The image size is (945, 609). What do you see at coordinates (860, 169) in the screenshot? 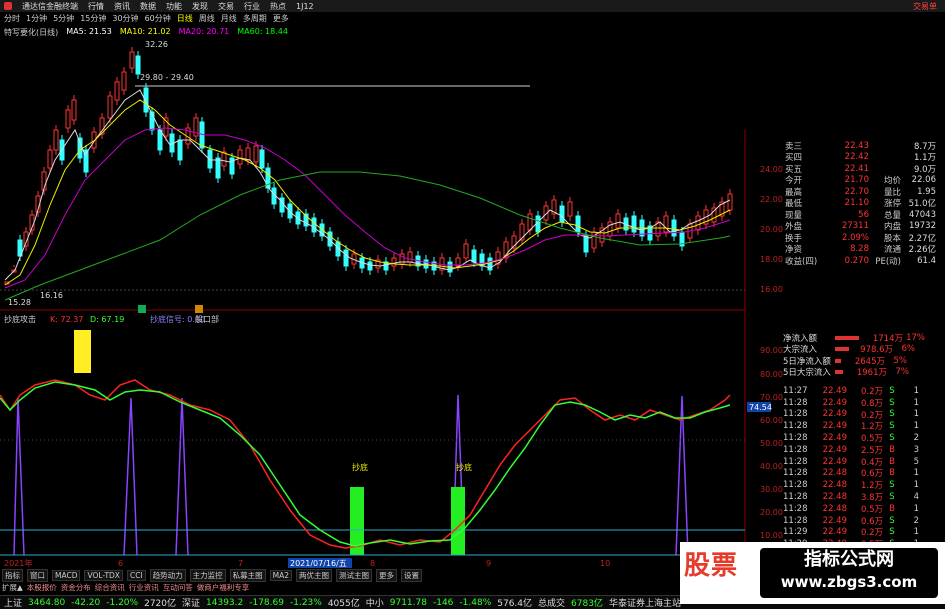
I see `quote-row: 买五 22.41 9.0万` at bounding box center [860, 169].